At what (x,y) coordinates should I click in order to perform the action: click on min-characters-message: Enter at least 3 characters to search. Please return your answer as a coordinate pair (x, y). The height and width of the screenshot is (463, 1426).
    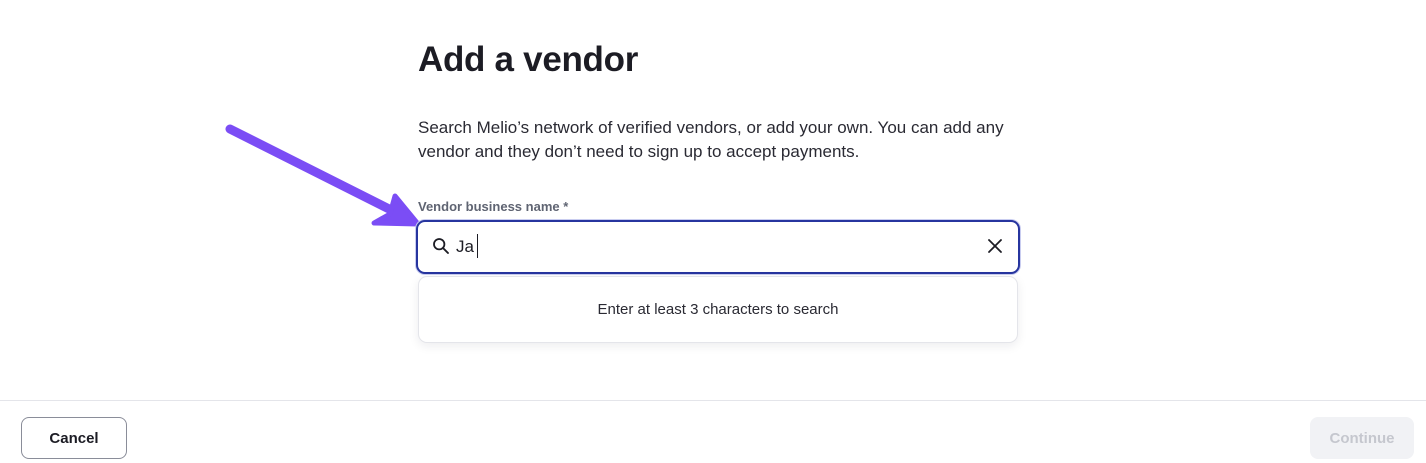
    Looking at the image, I should click on (718, 309).